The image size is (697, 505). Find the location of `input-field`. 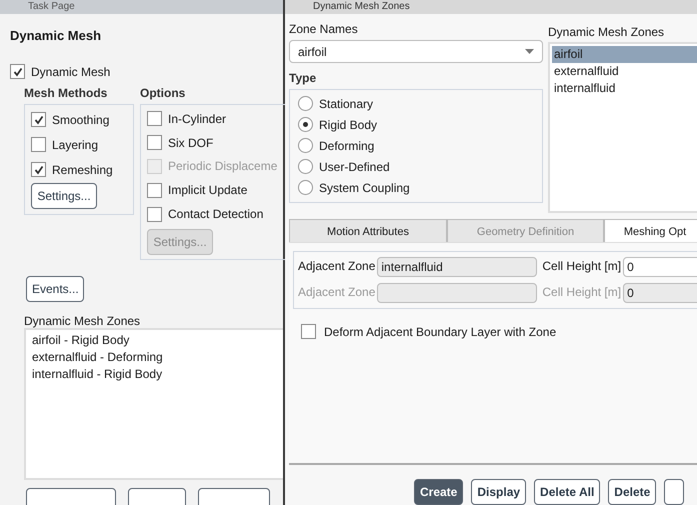

input-field is located at coordinates (457, 293).